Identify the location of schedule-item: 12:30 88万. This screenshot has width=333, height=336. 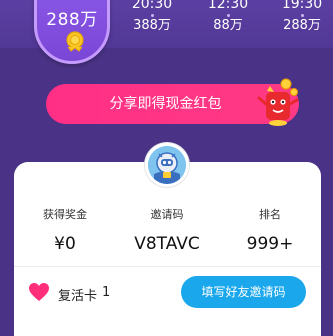
(228, 17).